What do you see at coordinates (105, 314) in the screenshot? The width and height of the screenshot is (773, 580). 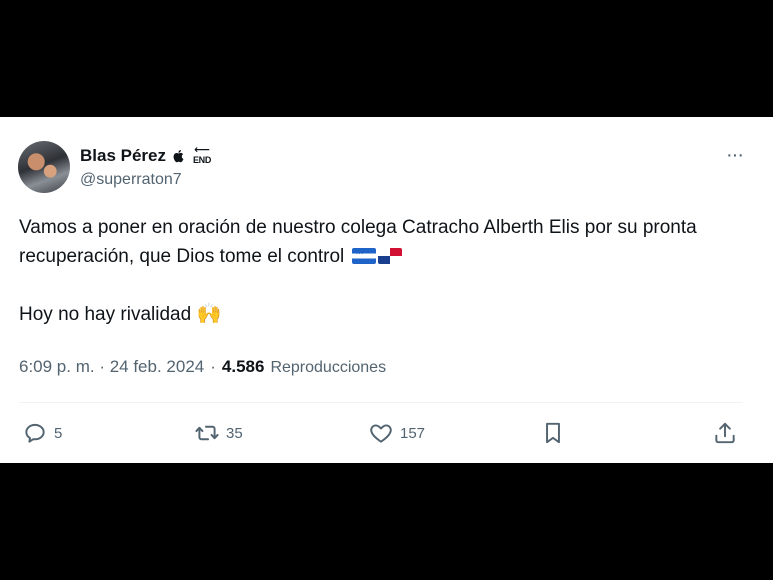 I see `tweet-line-2: Hoy no hay rivalidad` at bounding box center [105, 314].